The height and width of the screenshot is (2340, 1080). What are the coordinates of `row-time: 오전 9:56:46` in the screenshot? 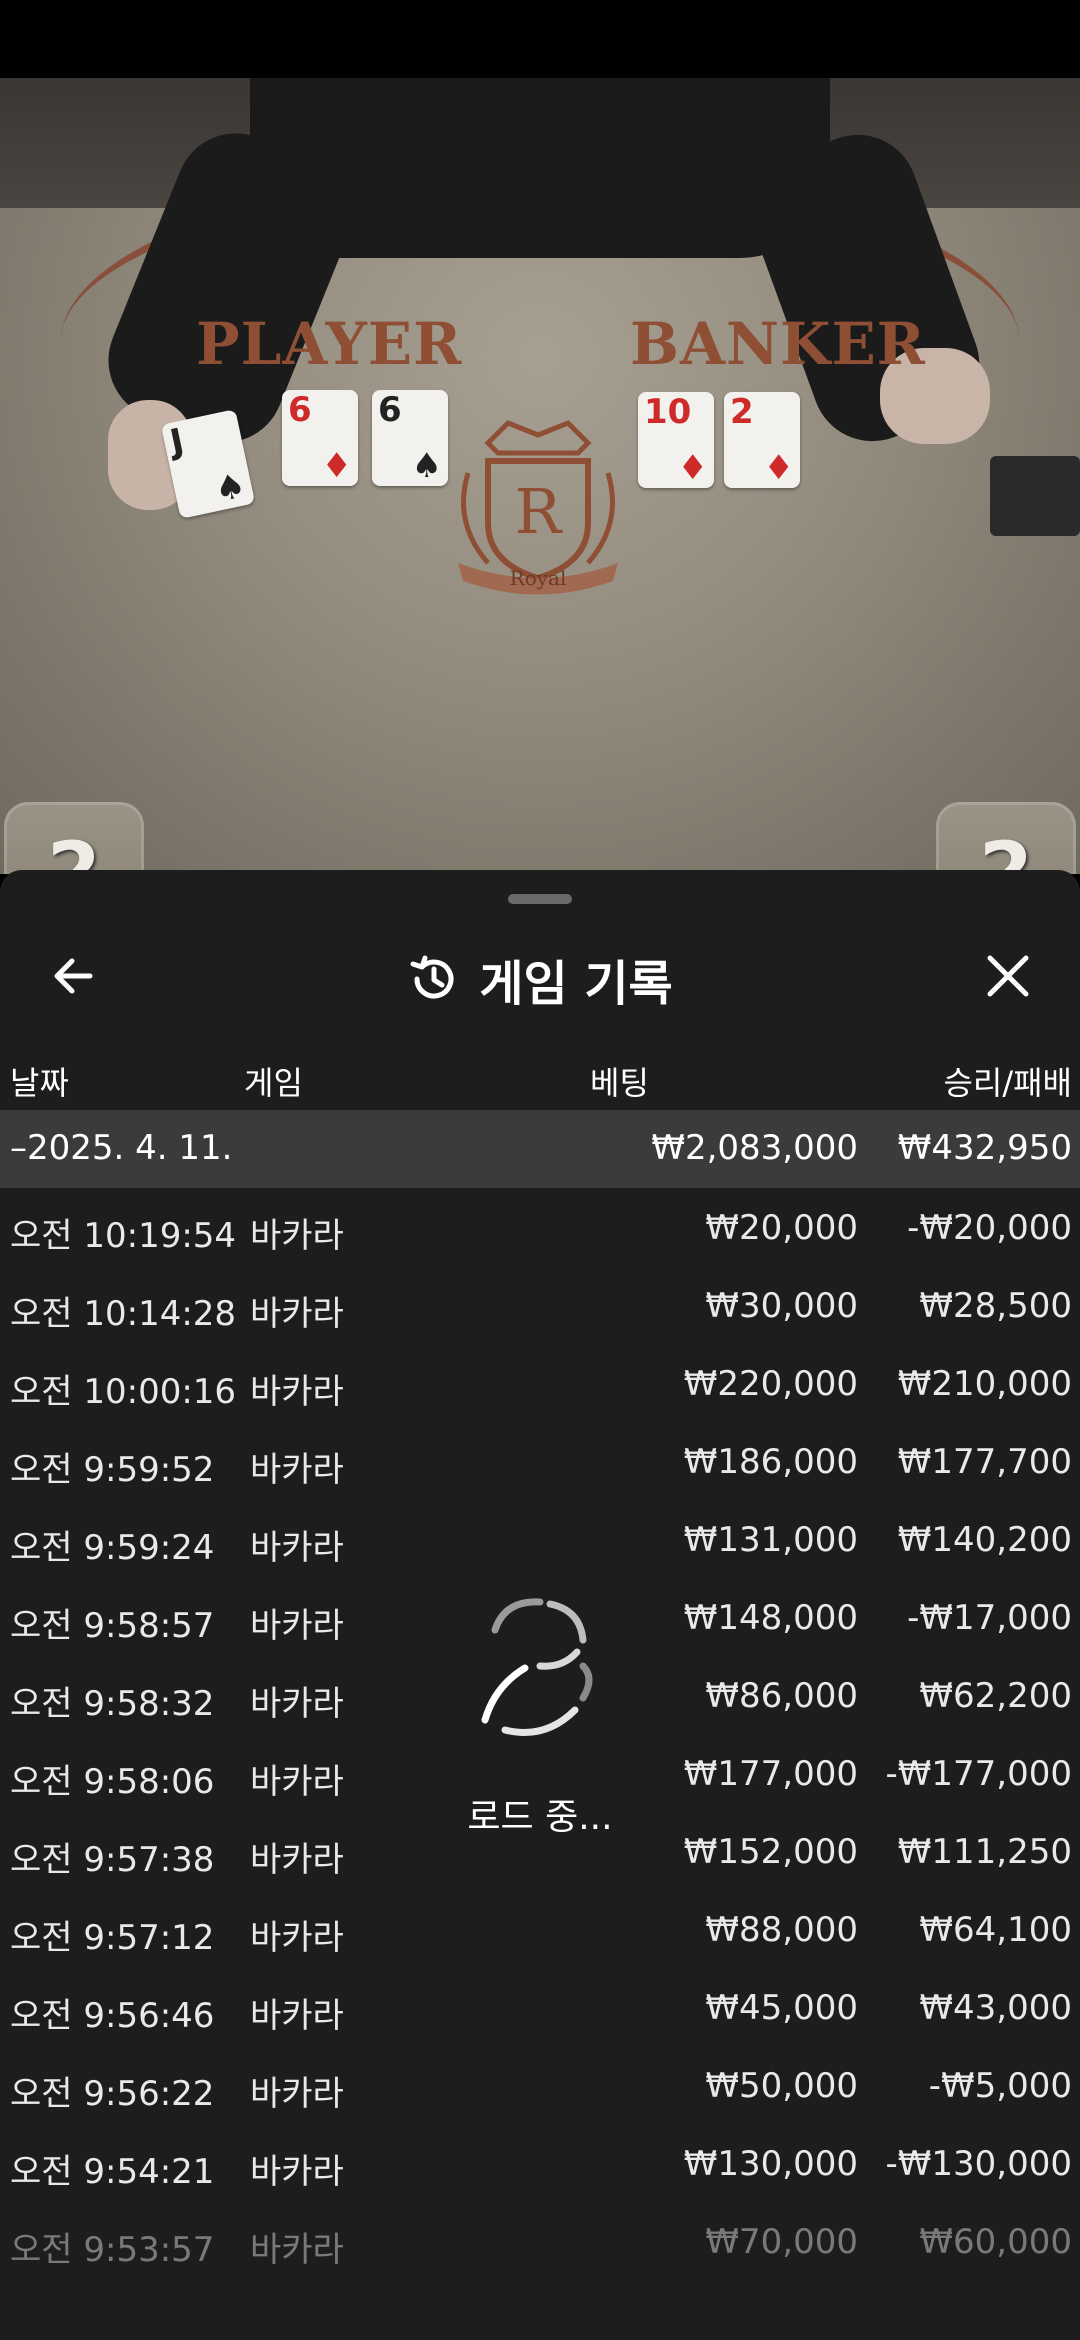 It's located at (112, 2016).